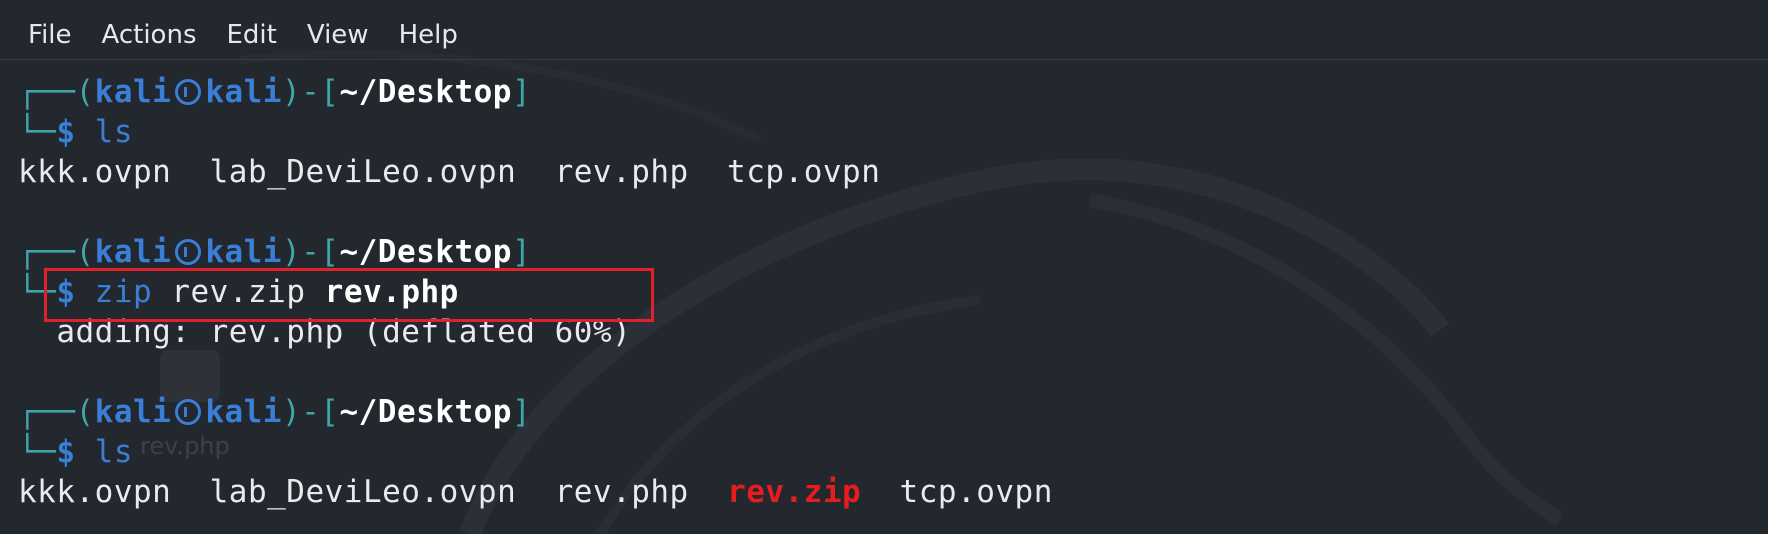 Image resolution: width=1768 pixels, height=534 pixels. What do you see at coordinates (428, 30) in the screenshot?
I see `menu-help: Help` at bounding box center [428, 30].